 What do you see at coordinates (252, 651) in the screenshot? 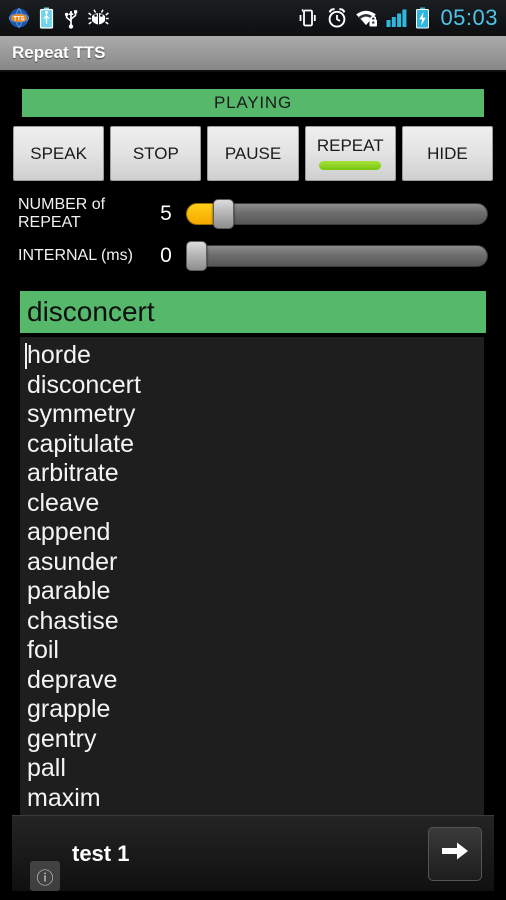
I see `list-item: foil` at bounding box center [252, 651].